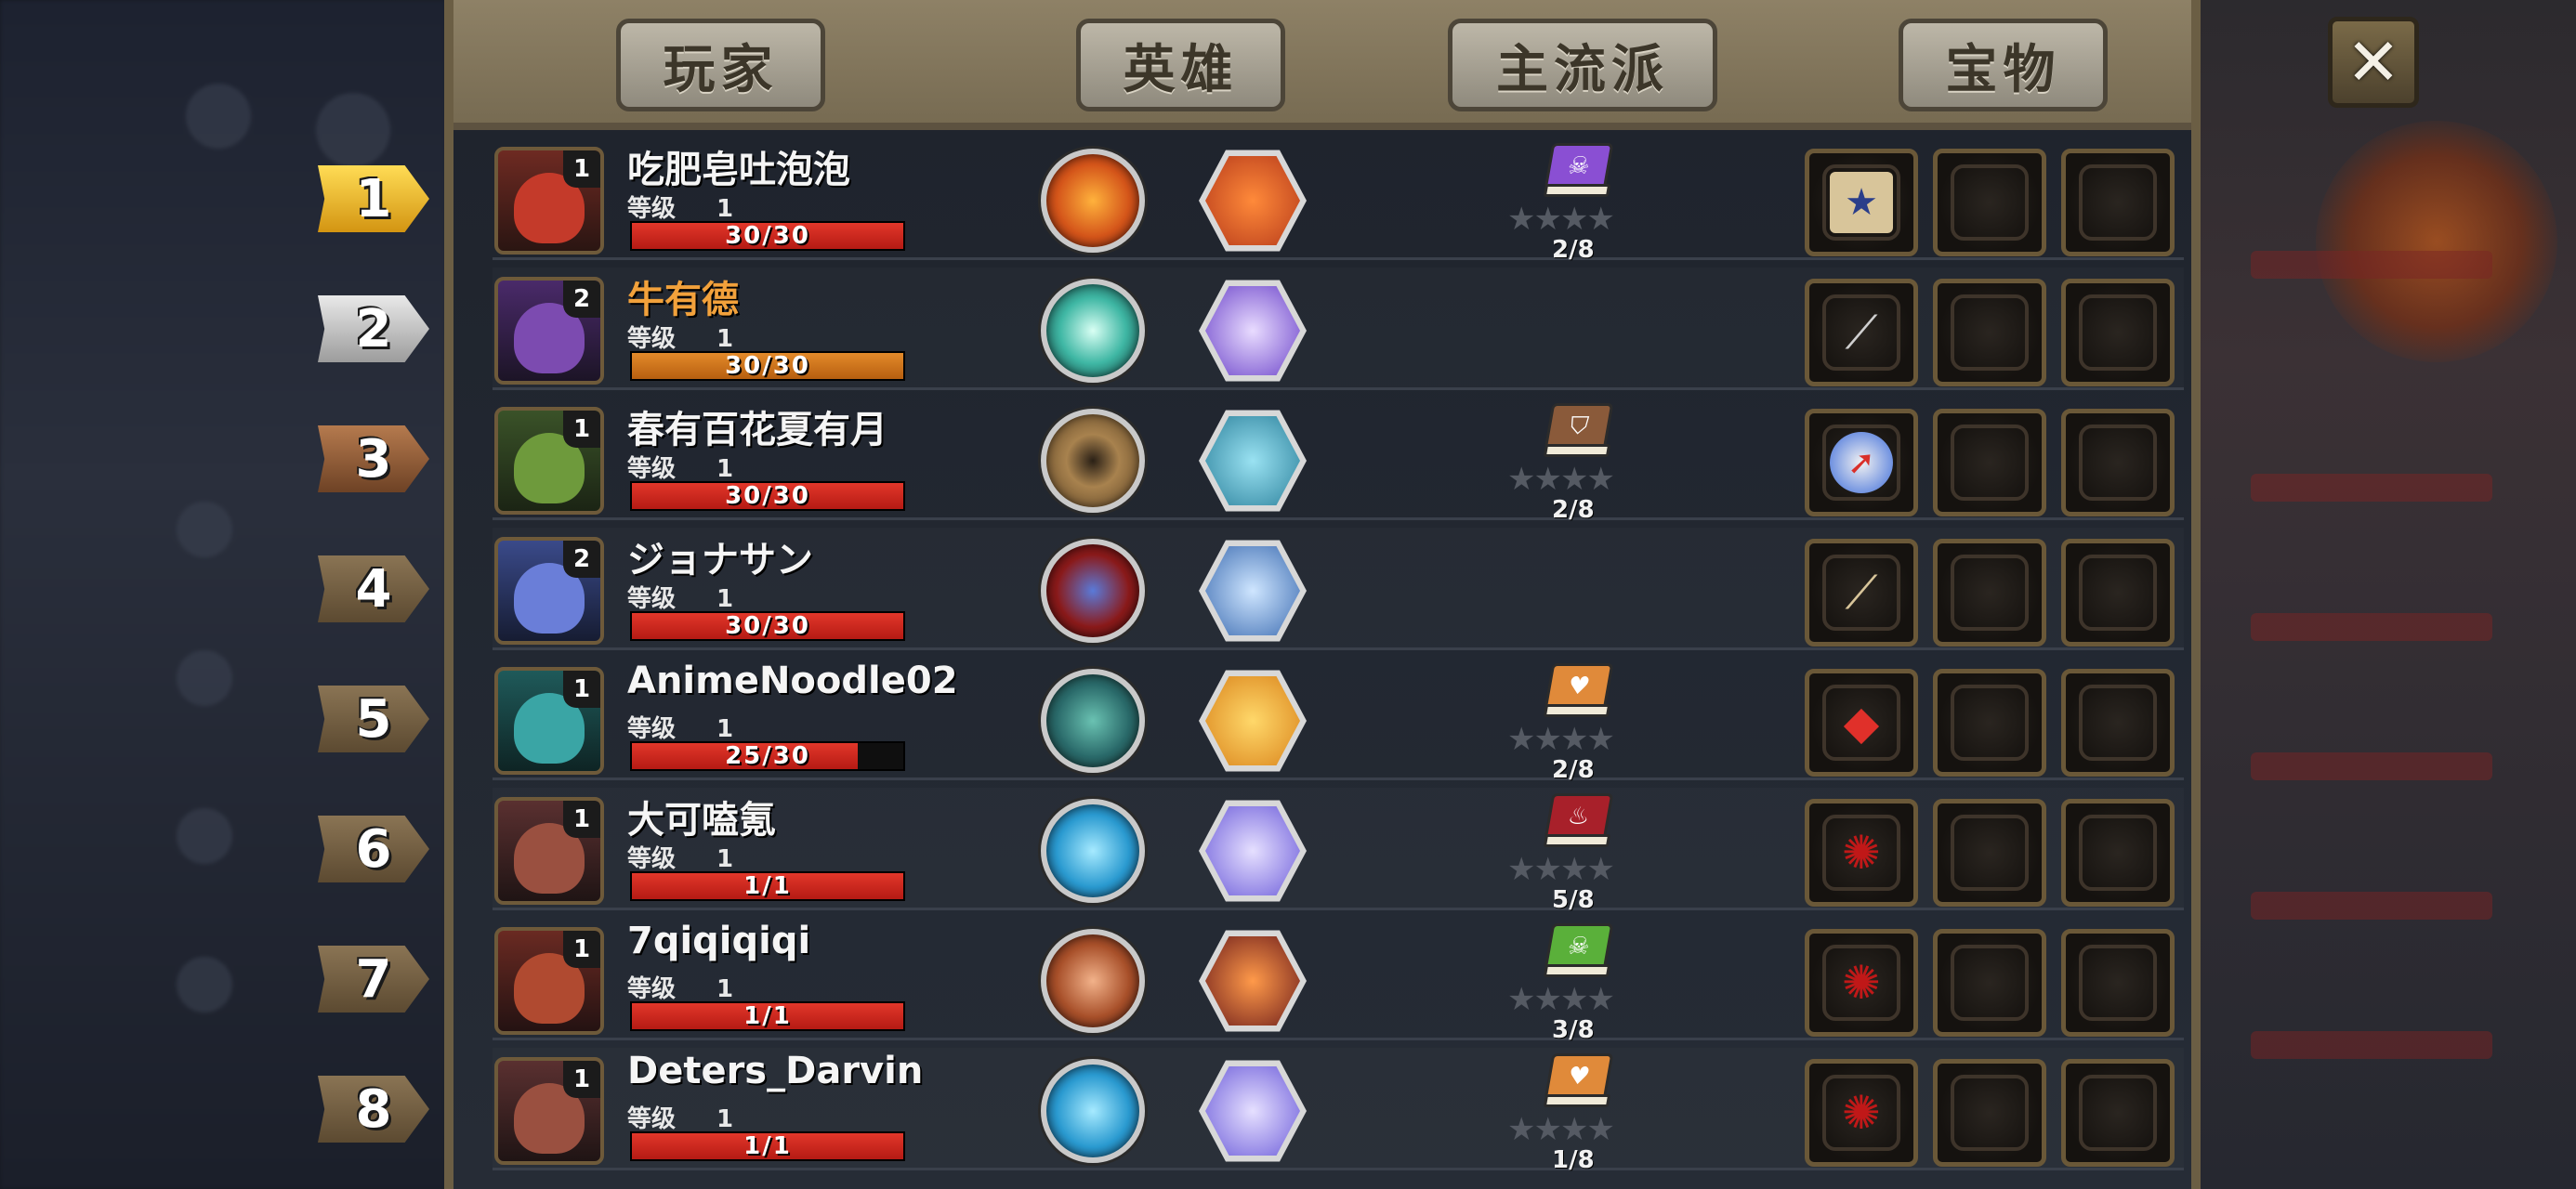 Image resolution: width=2576 pixels, height=1189 pixels. I want to click on halberd-icon: ⟋, so click(1861, 593).